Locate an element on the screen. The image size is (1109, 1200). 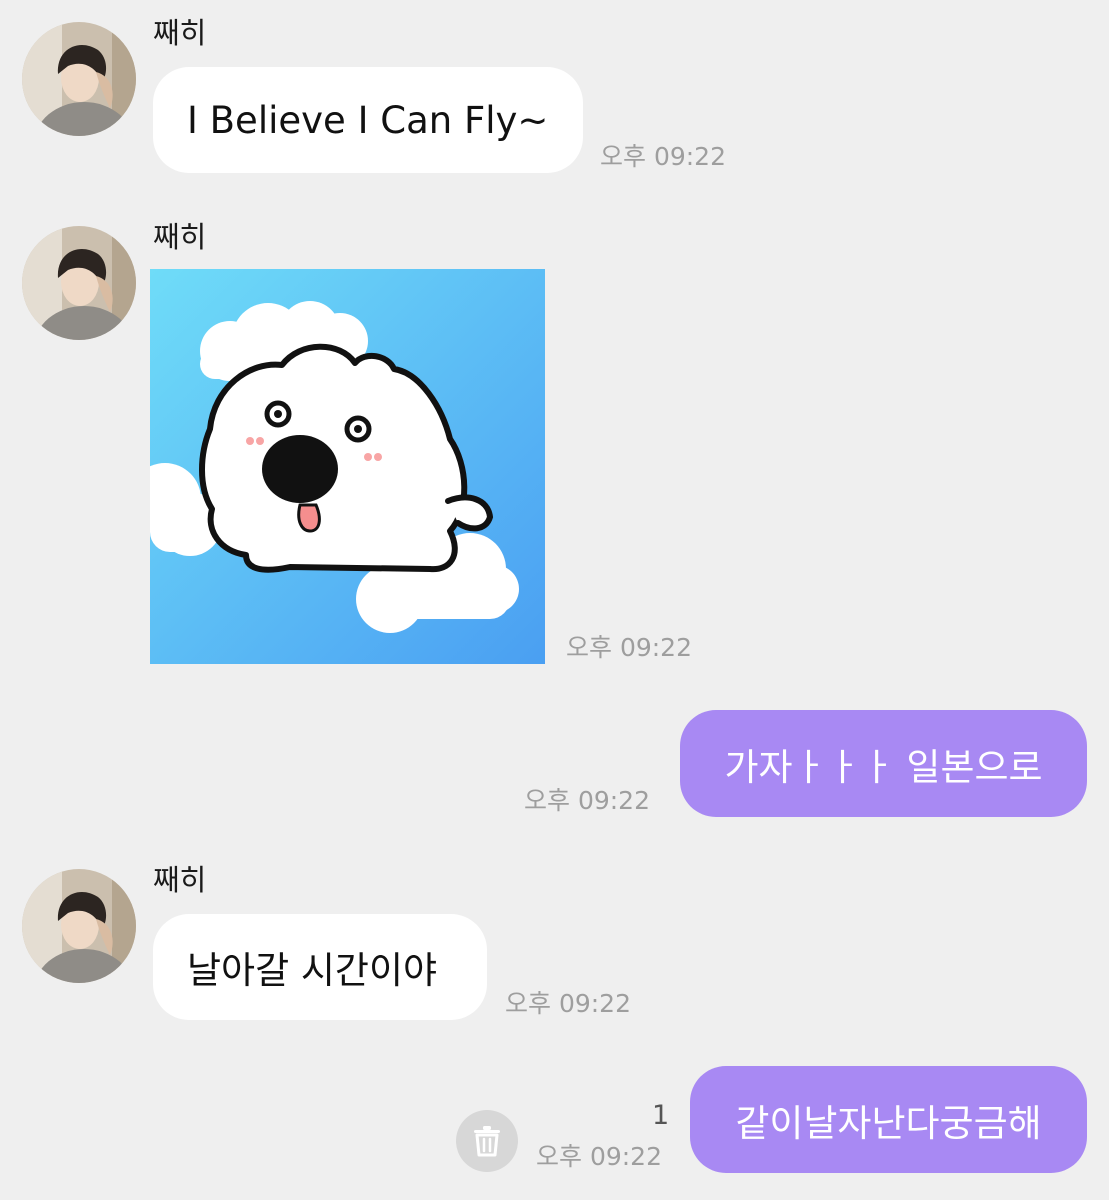
message-text: 같이날자난다궁금해 is located at coordinates (888, 1123).